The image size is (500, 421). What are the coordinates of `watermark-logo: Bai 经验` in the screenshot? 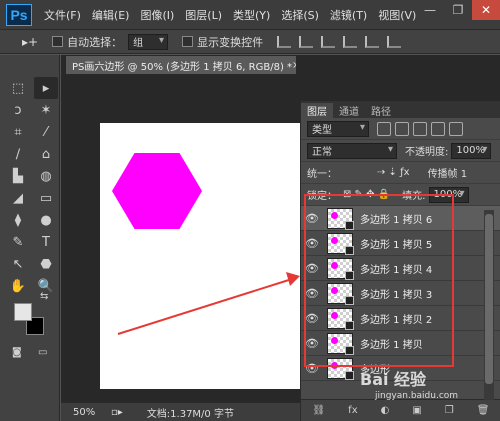 It's located at (393, 379).